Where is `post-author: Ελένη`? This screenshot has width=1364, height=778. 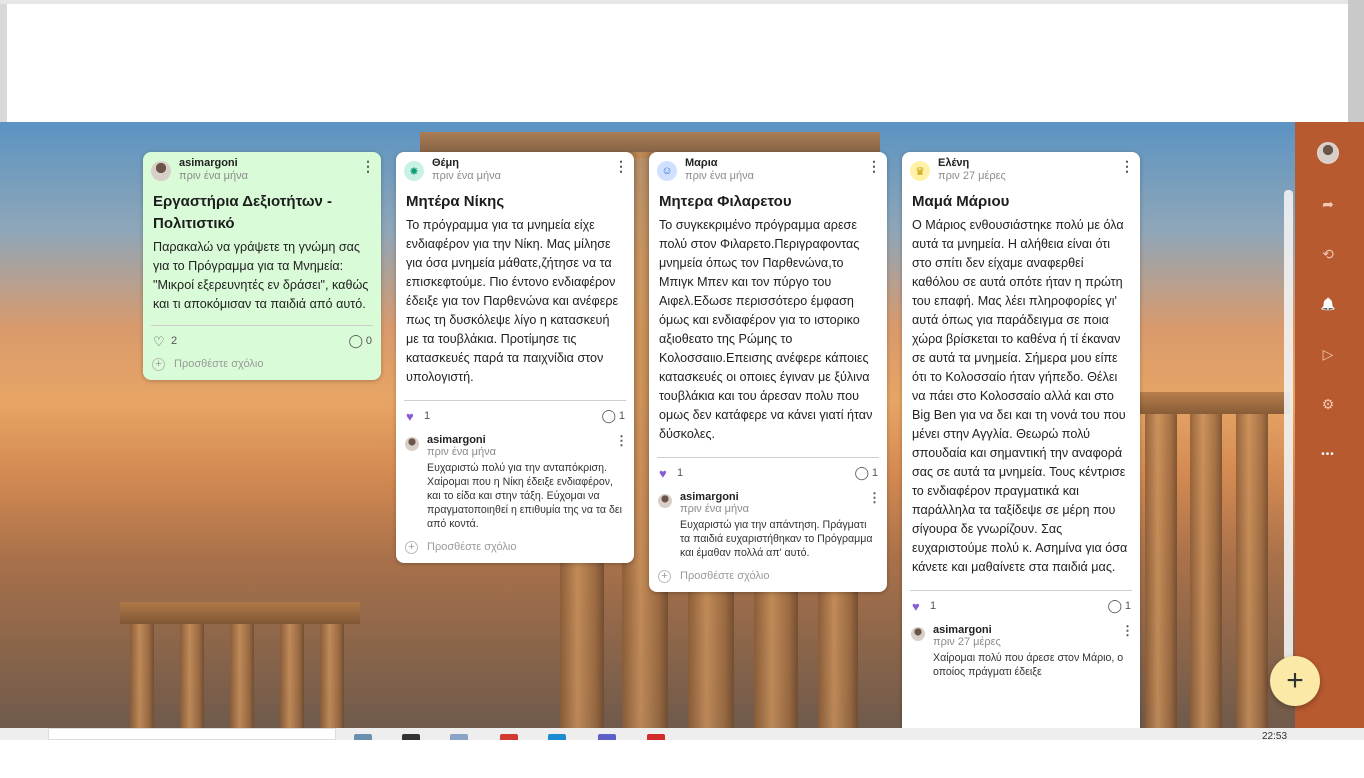
post-author: Ελένη is located at coordinates (954, 163).